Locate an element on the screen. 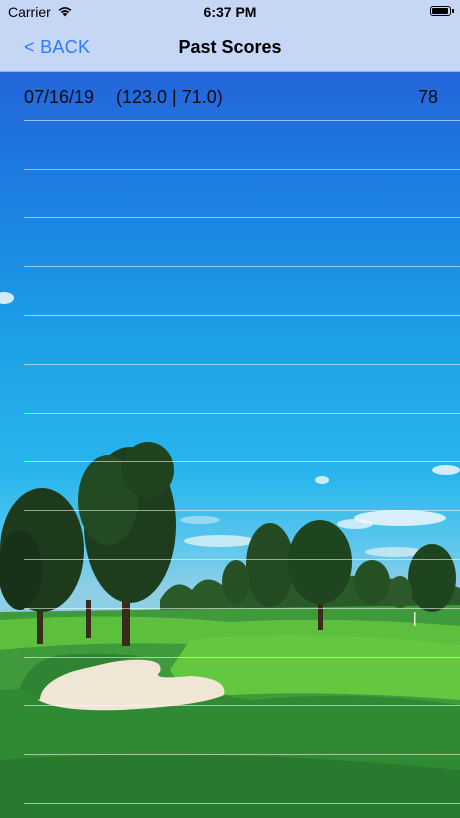 The image size is (460, 818). battery-icon is located at coordinates (442, 11).